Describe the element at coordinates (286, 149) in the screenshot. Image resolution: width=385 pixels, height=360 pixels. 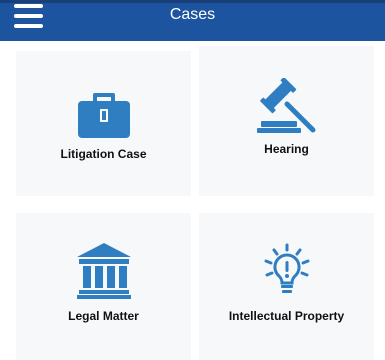
I see `tile-label: Hearing` at that location.